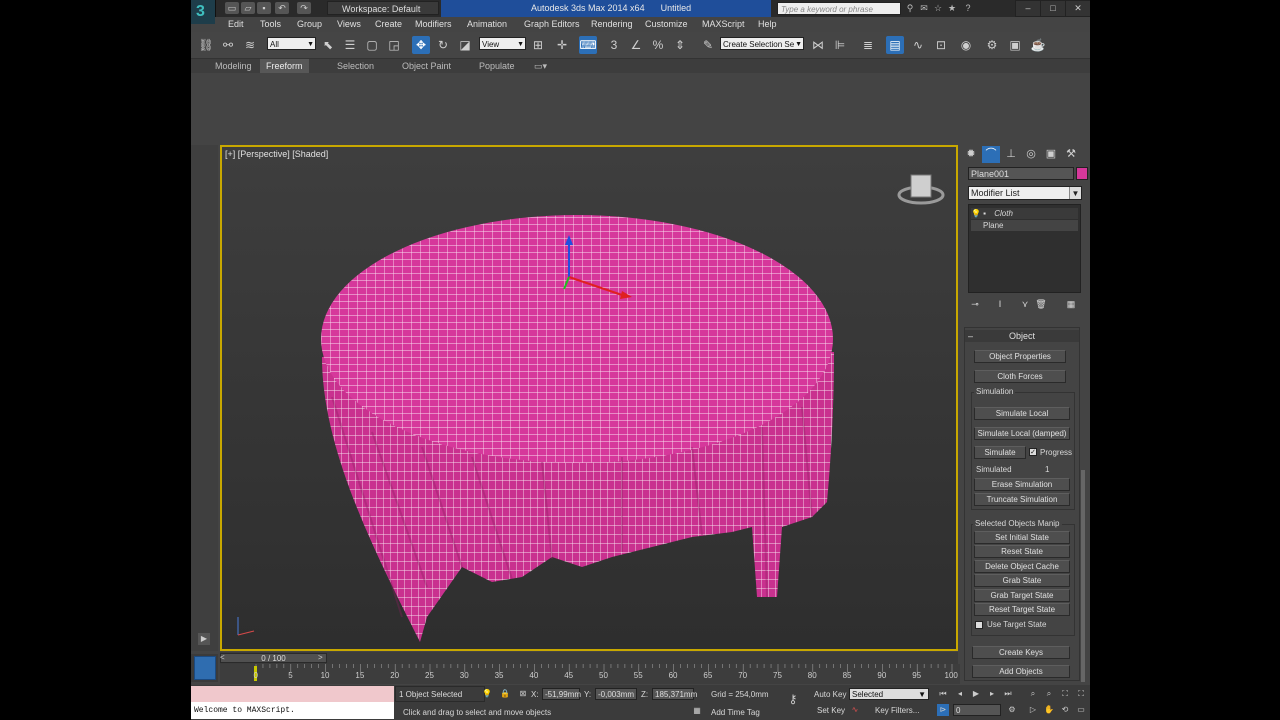 This screenshot has width=1280, height=720. What do you see at coordinates (1033, 710) in the screenshot?
I see `field-of-view-icon: ▷` at bounding box center [1033, 710].